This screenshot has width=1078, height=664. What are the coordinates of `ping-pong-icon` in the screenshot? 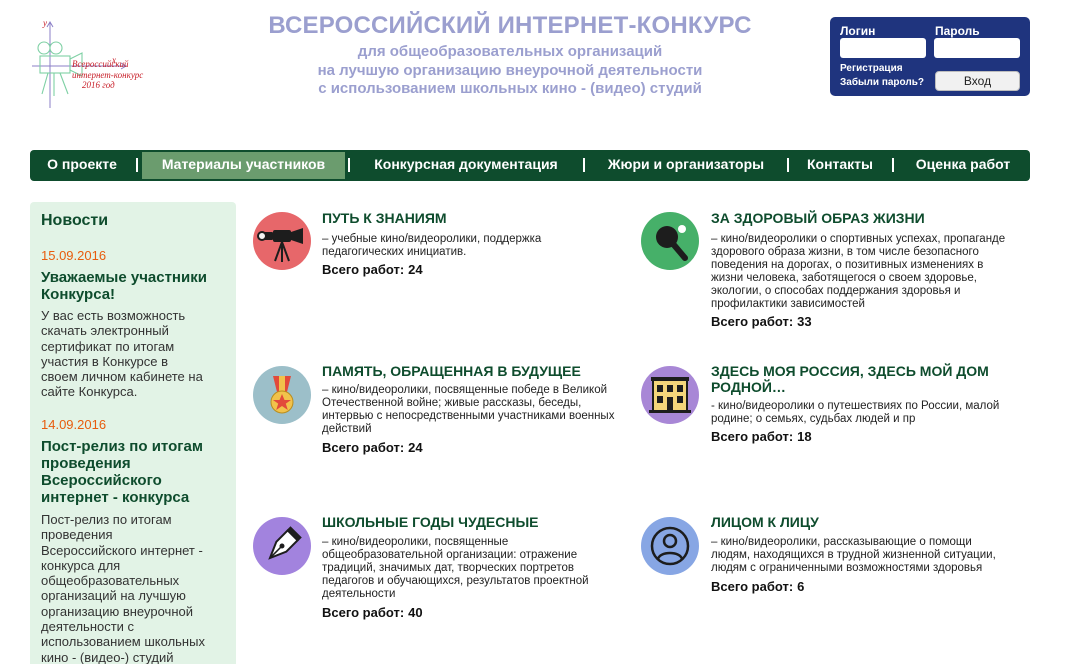 It's located at (670, 241).